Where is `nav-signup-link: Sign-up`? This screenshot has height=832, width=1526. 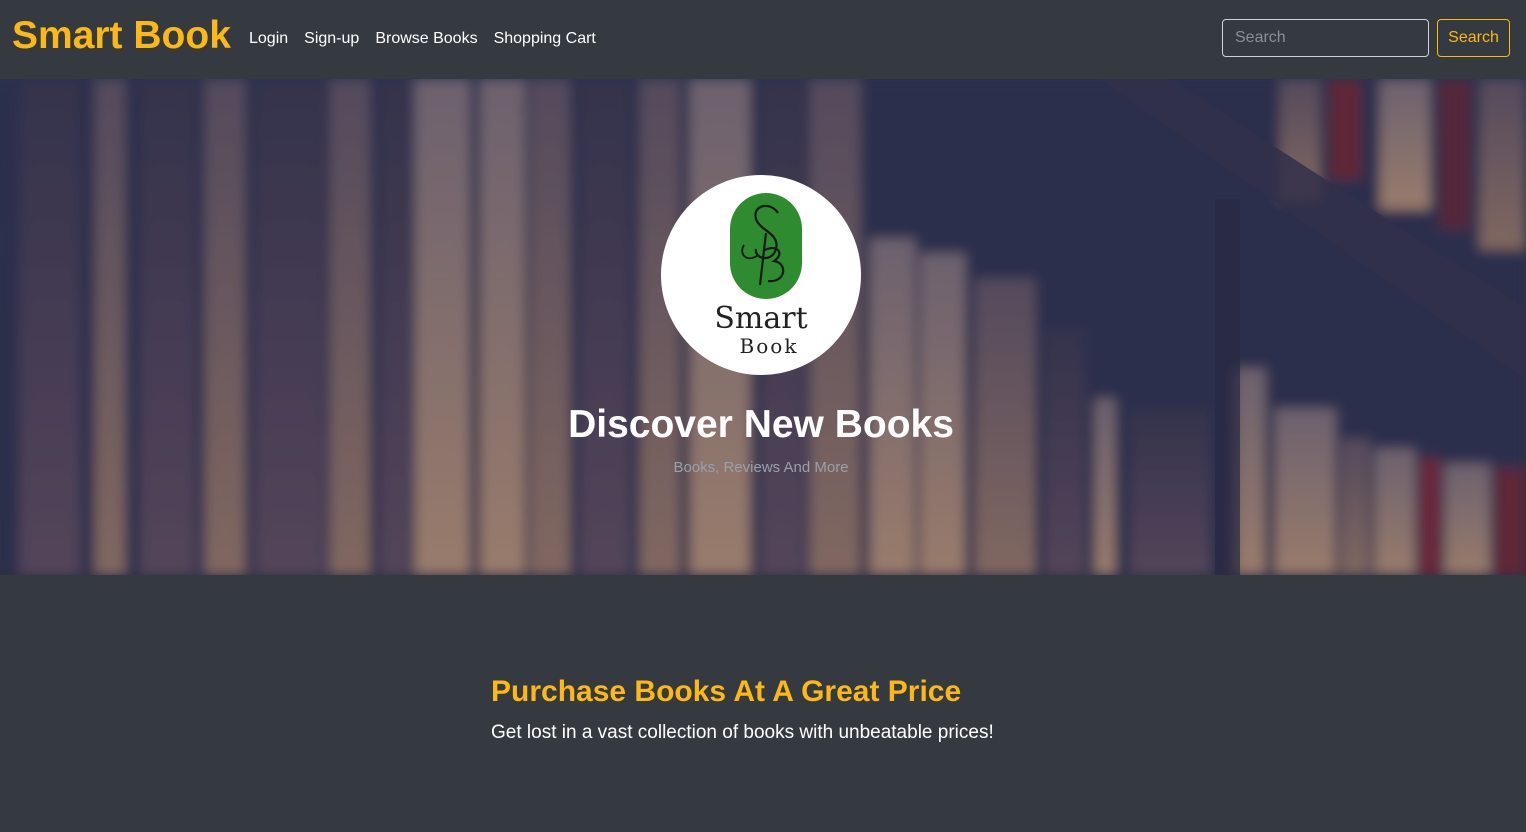 nav-signup-link: Sign-up is located at coordinates (331, 39).